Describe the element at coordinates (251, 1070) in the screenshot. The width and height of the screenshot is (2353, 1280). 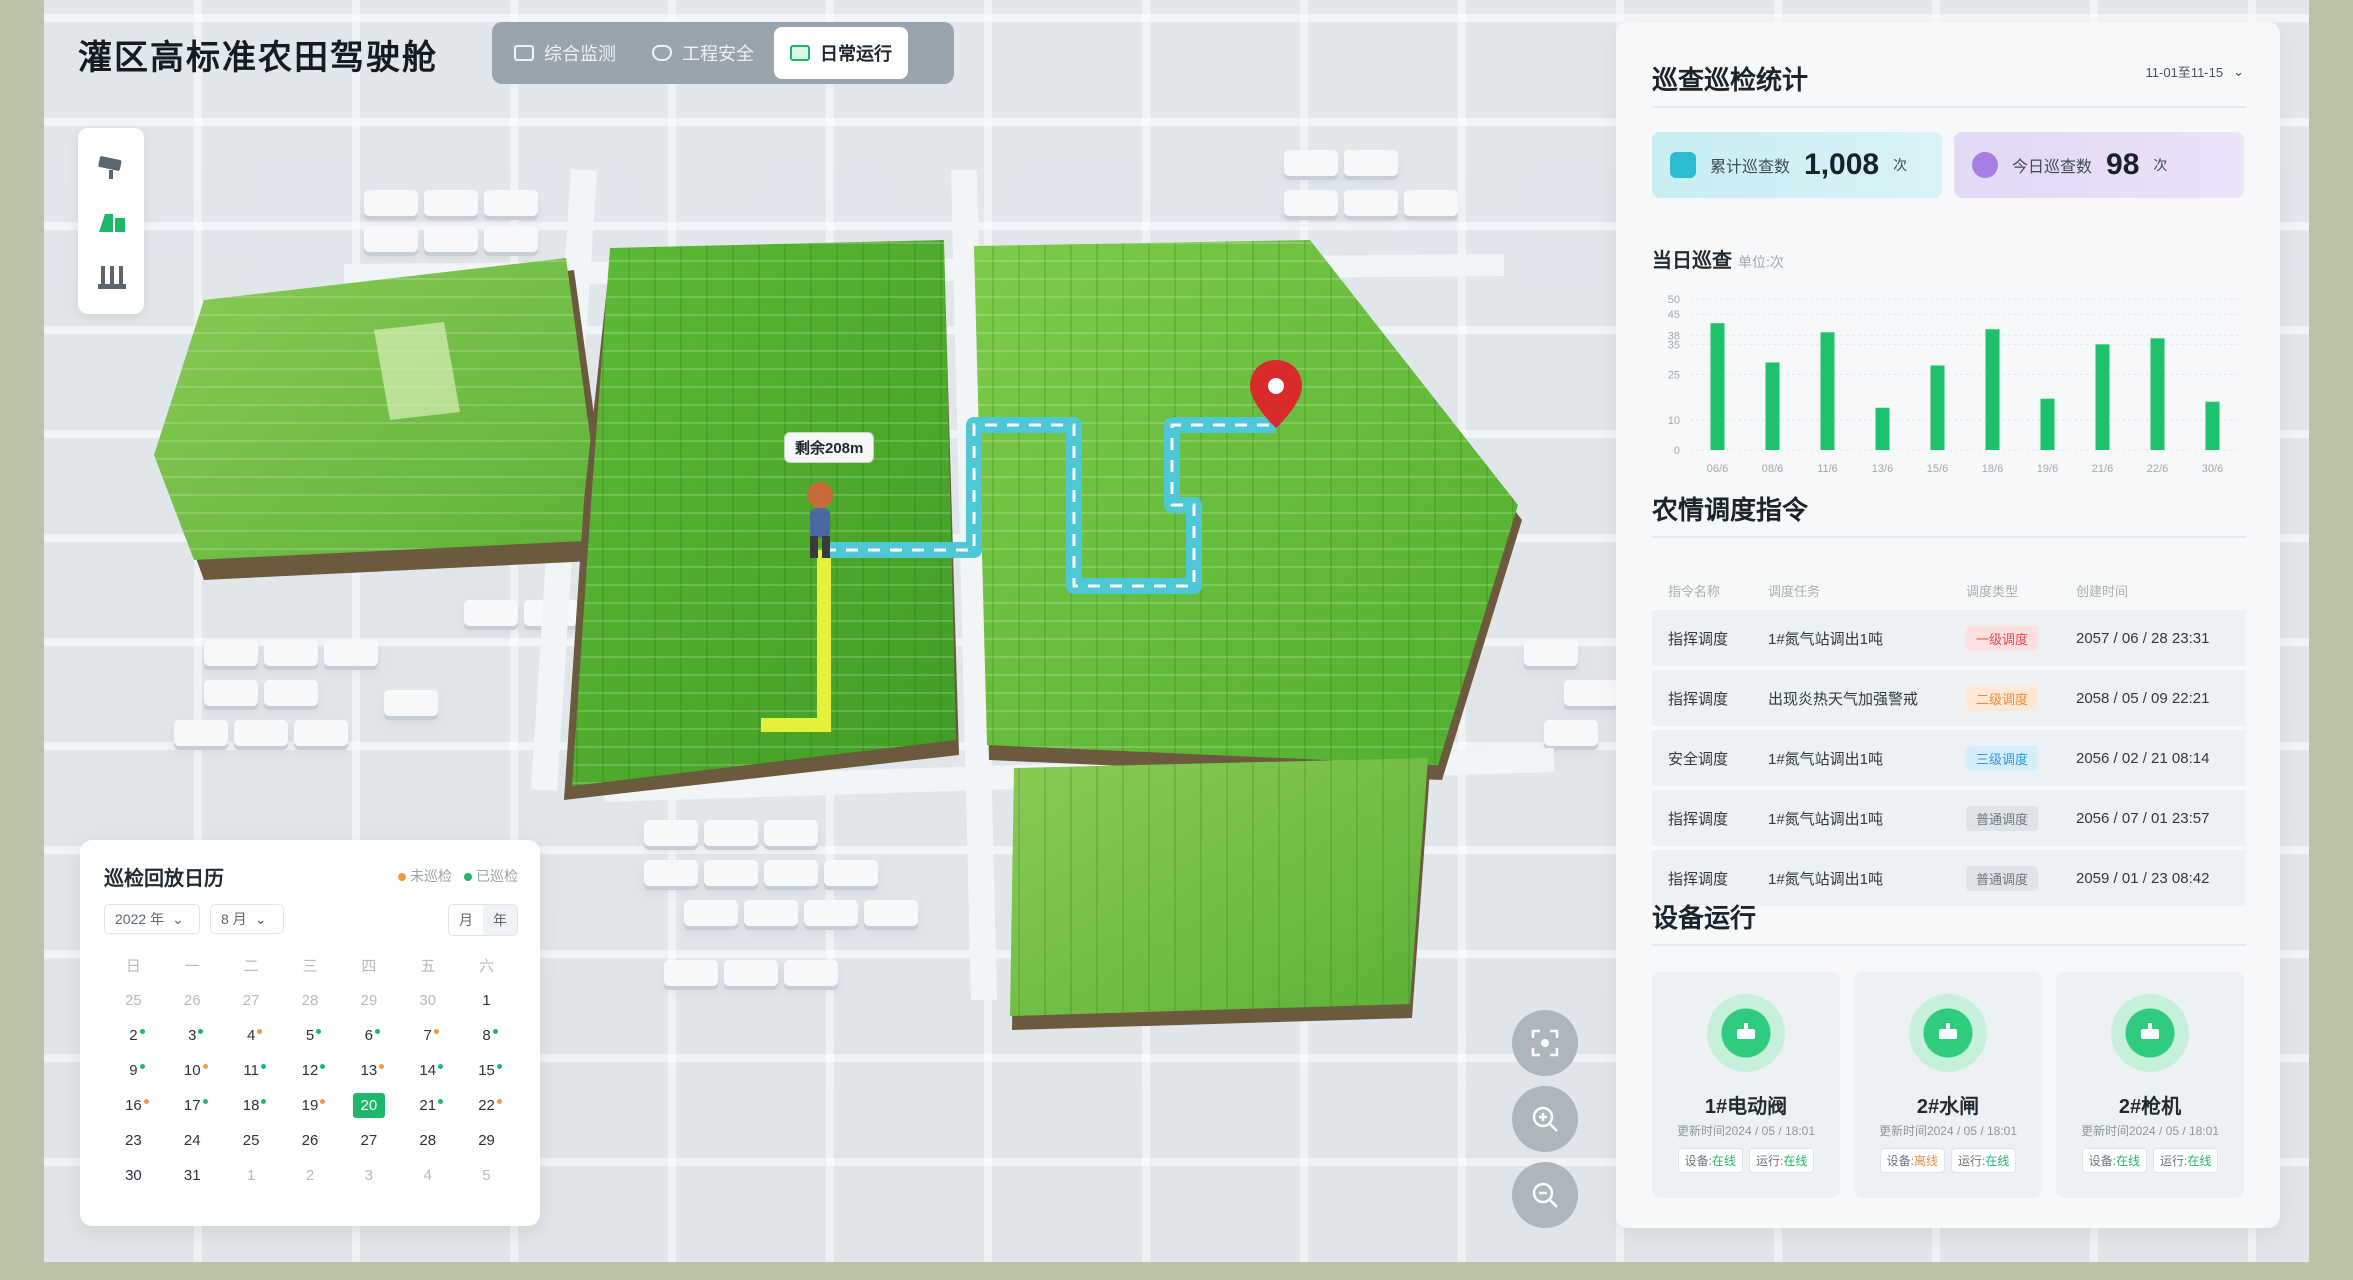
I see `calendar-day: 11` at that location.